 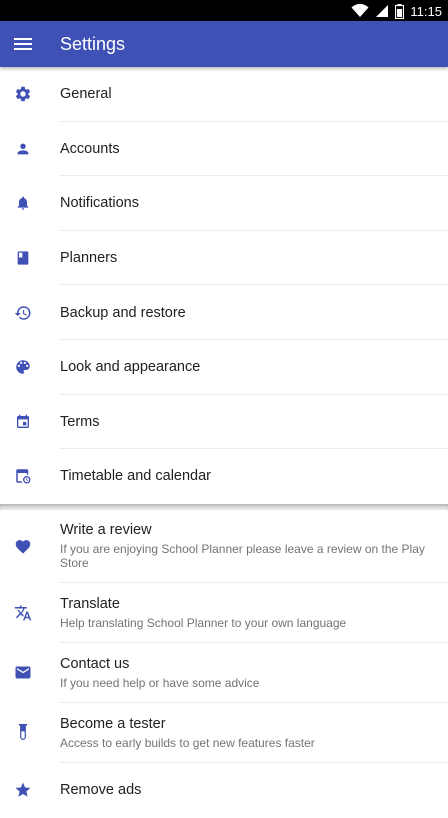 I want to click on list-item-title: Remove ads, so click(x=101, y=790).